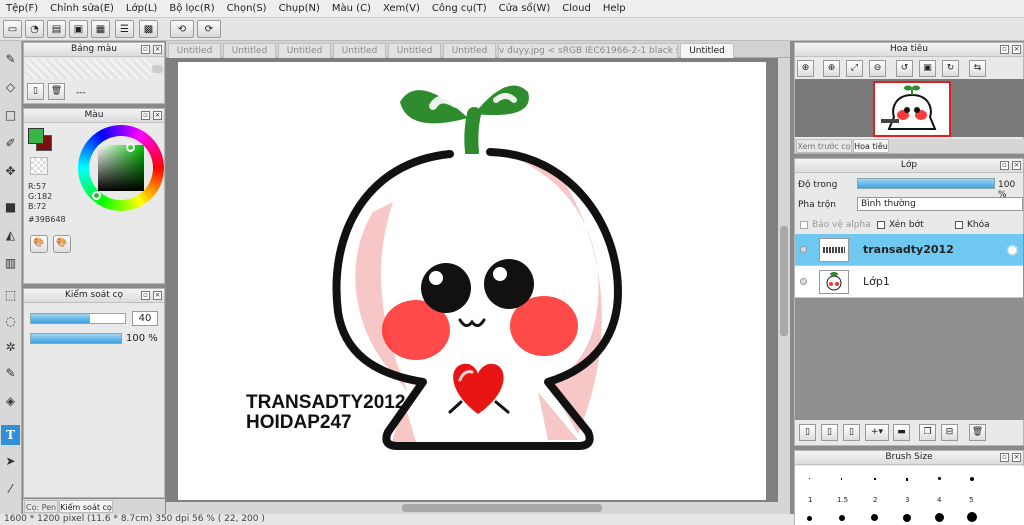 This screenshot has height=525, width=1024. Describe the element at coordinates (10, 295) in the screenshot. I see `select-rect-tool: ⬚` at that location.